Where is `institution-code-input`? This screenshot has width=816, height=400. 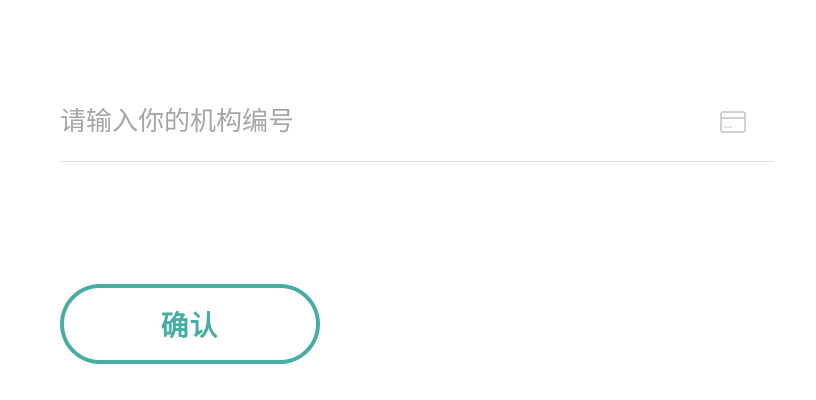
institution-code-input is located at coordinates (380, 122).